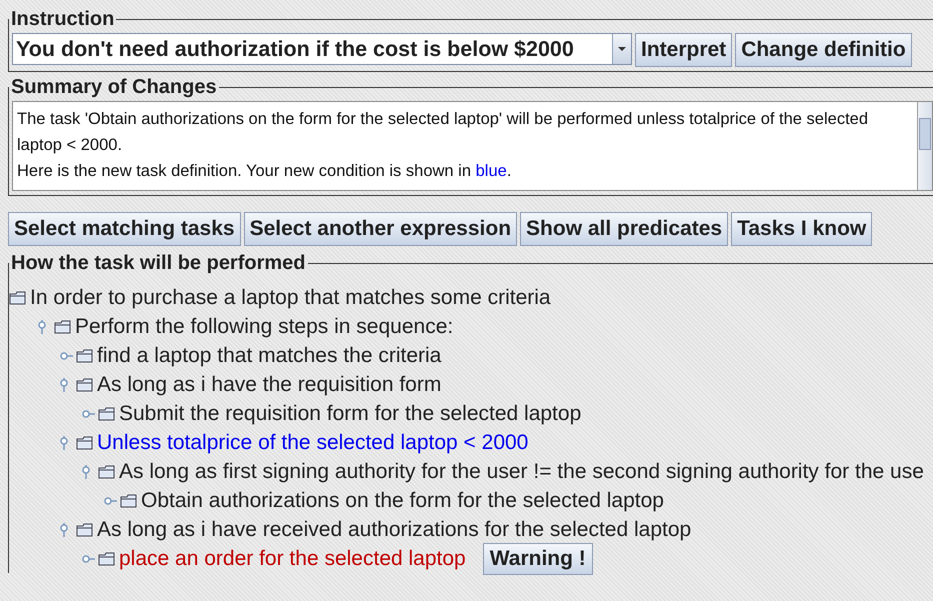 The width and height of the screenshot is (933, 601). What do you see at coordinates (269, 356) in the screenshot?
I see `tree-node-label: find a laptop that matches the criteria` at bounding box center [269, 356].